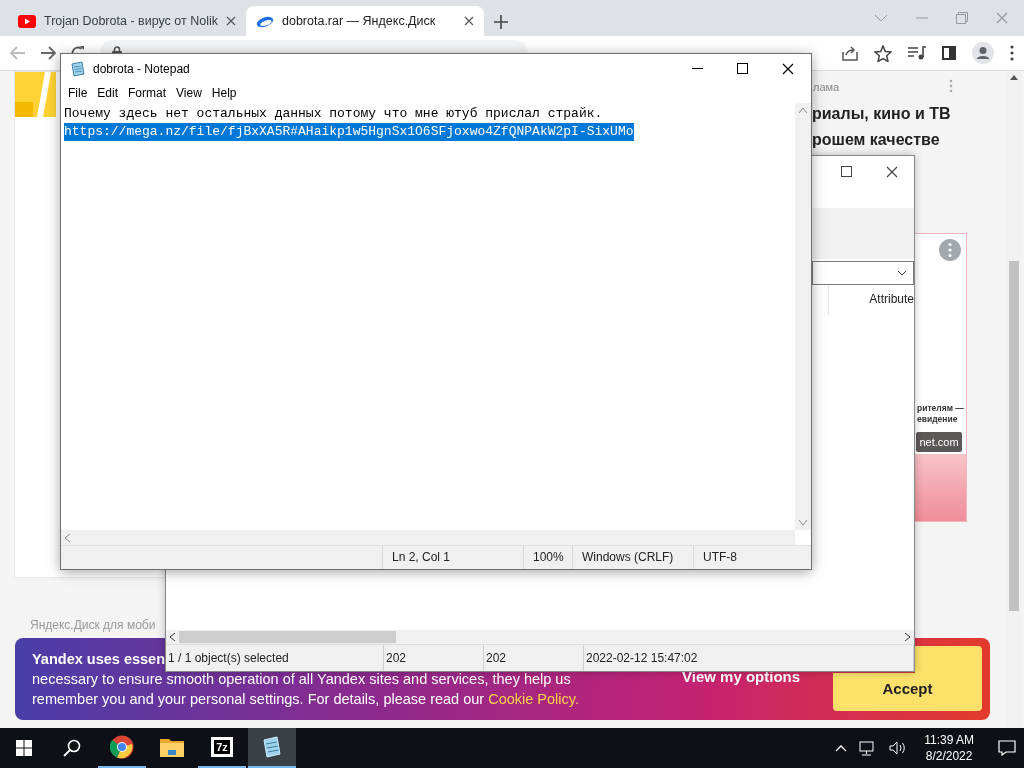 Image resolution: width=1024 pixels, height=768 pixels. What do you see at coordinates (898, 748) in the screenshot?
I see `speaker-icon` at bounding box center [898, 748].